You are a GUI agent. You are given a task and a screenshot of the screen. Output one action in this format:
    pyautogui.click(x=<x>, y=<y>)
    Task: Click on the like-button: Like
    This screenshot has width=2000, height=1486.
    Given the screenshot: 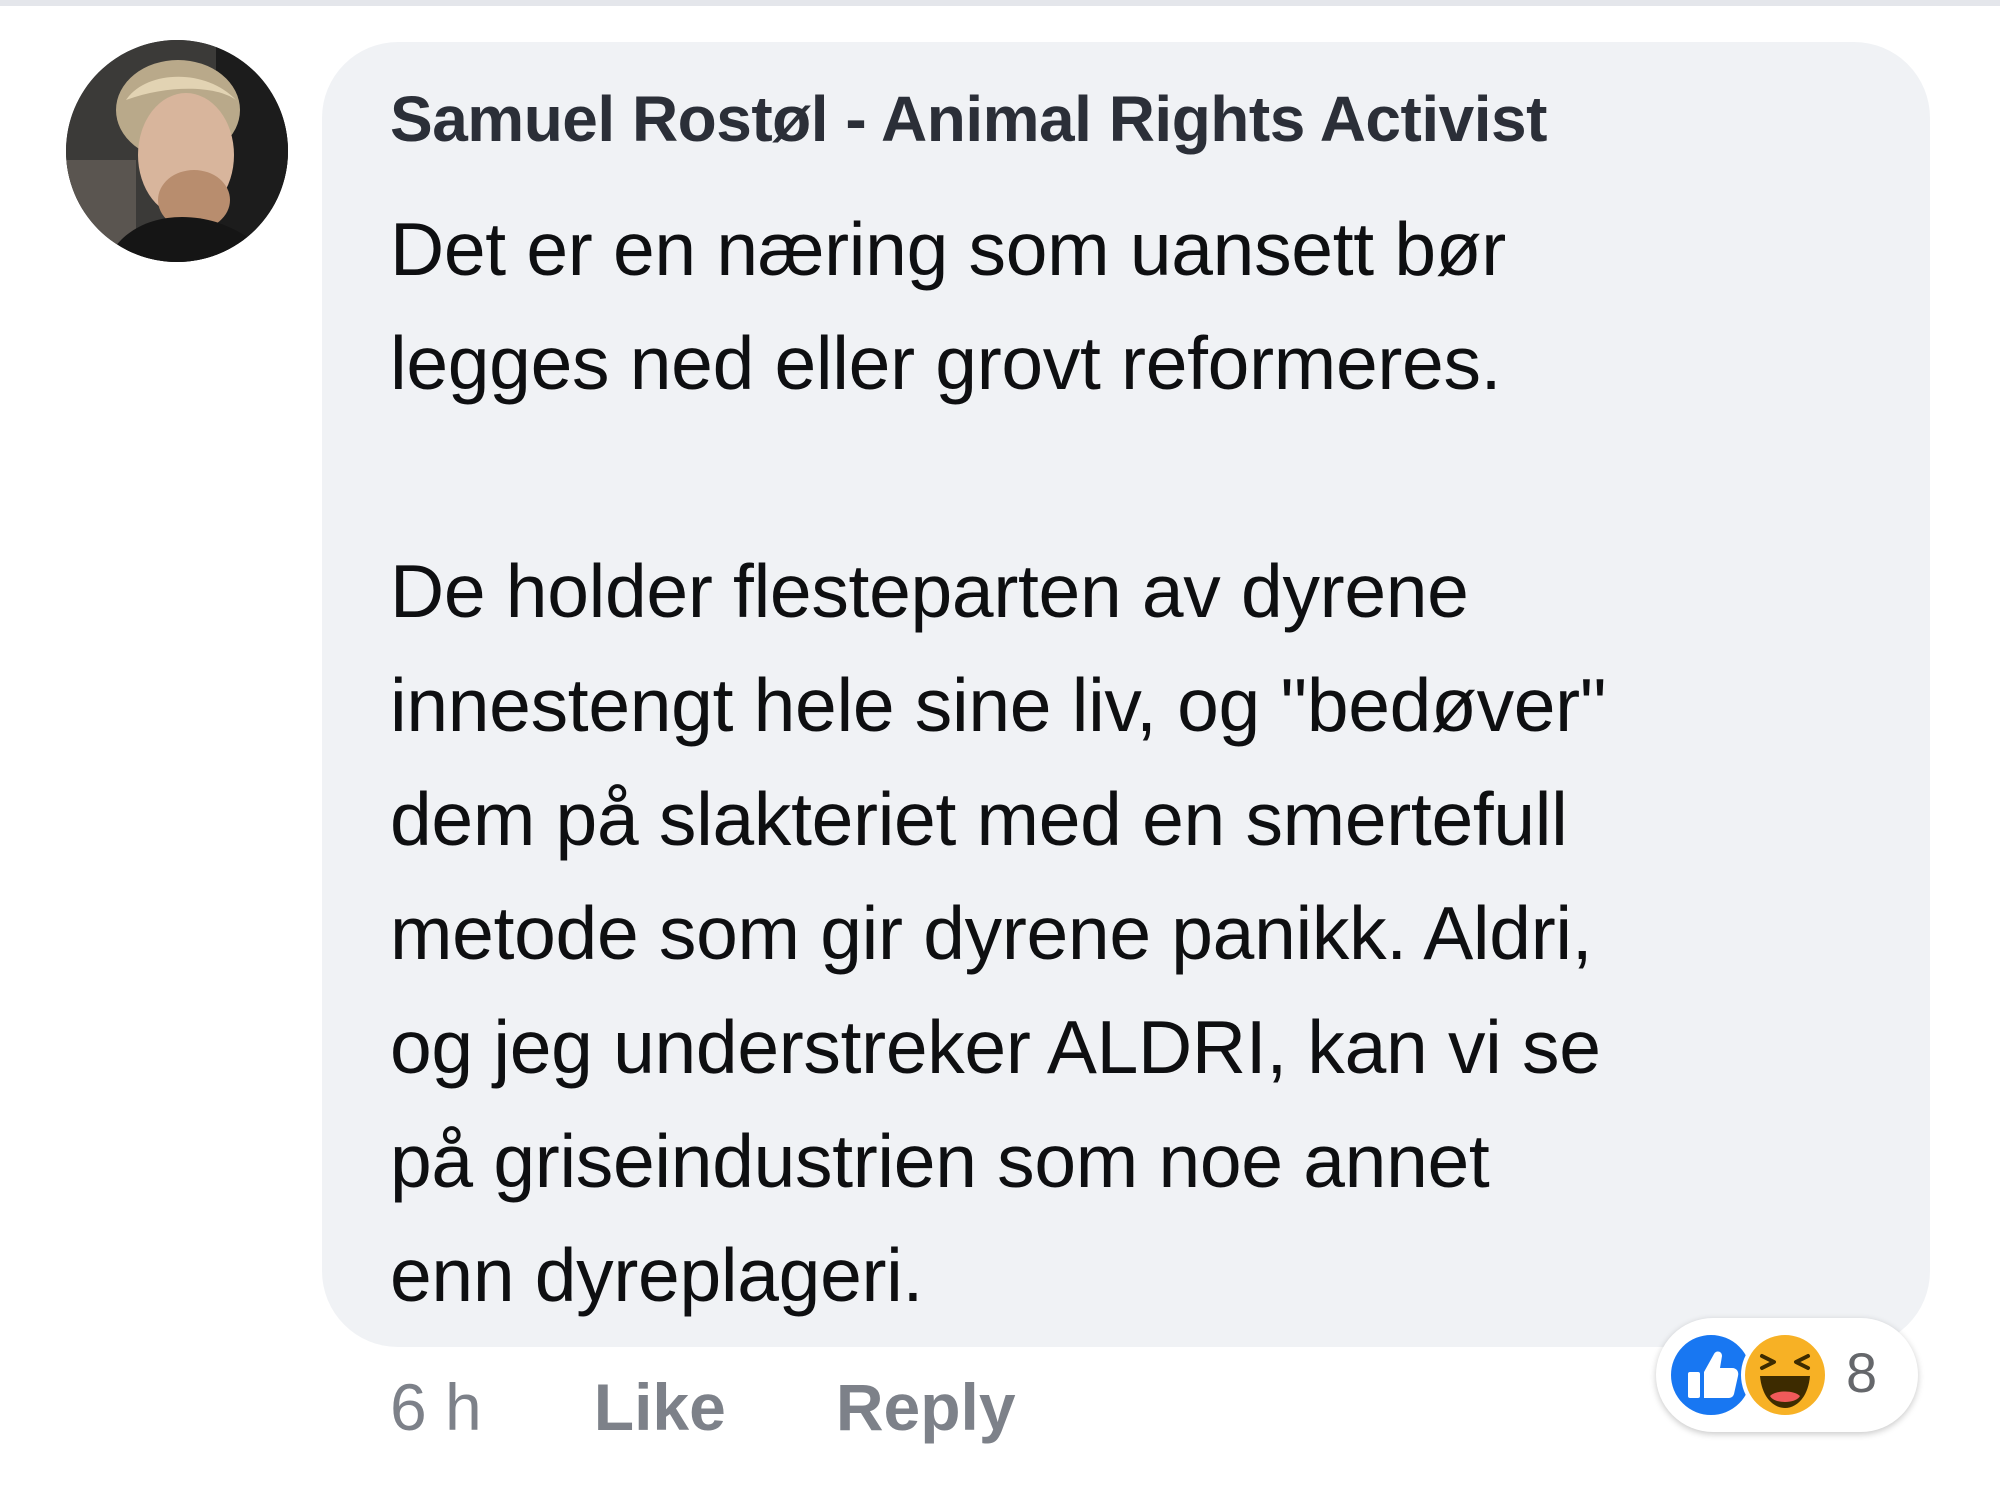 What is the action you would take?
    pyautogui.click(x=660, y=1407)
    